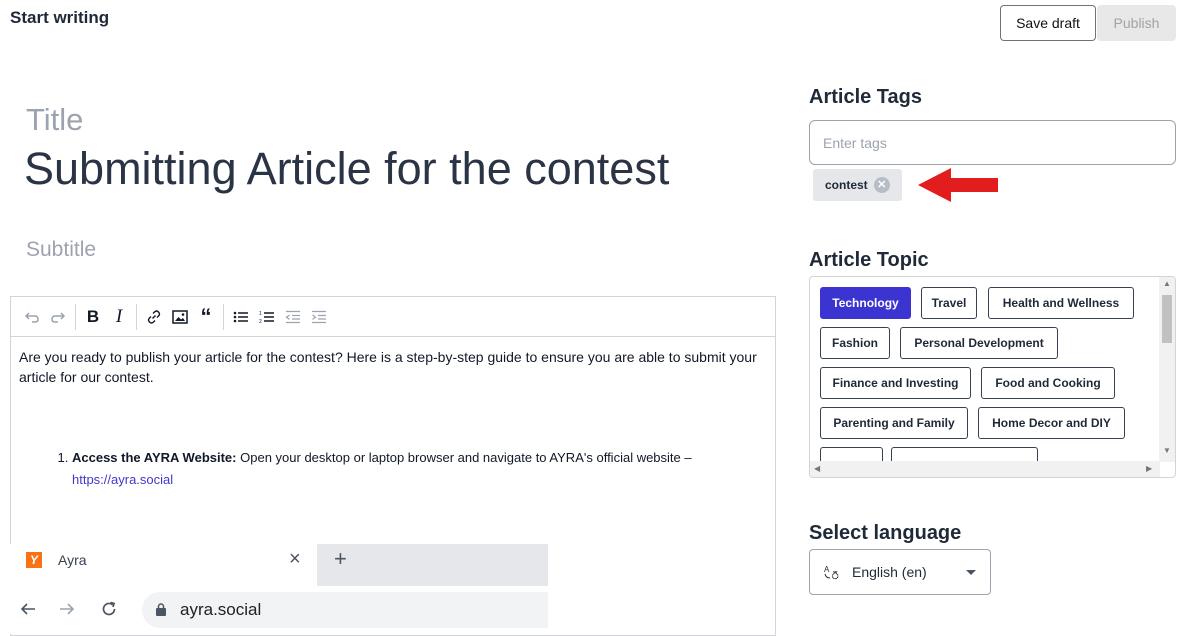 The height and width of the screenshot is (636, 1181). What do you see at coordinates (889, 572) in the screenshot?
I see `language-select-value: English (en)` at bounding box center [889, 572].